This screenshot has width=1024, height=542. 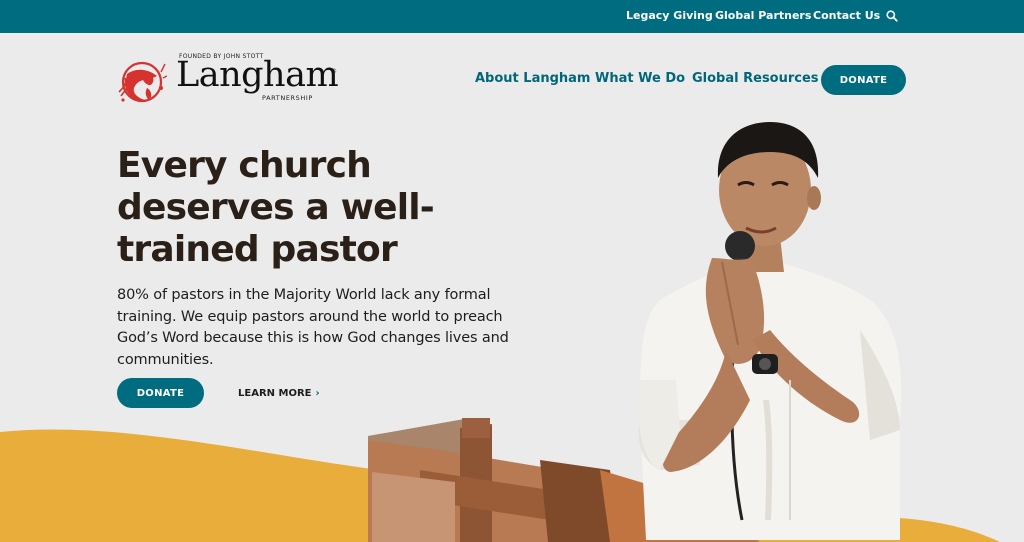 I want to click on learn-more-label: LEARN MORE, so click(x=275, y=393).